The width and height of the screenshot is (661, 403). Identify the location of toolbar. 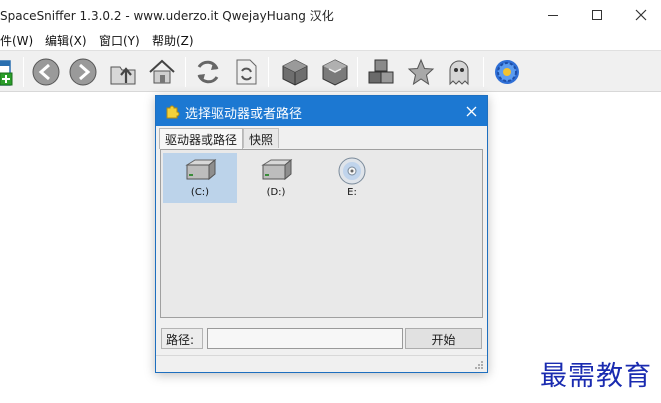
(330, 71).